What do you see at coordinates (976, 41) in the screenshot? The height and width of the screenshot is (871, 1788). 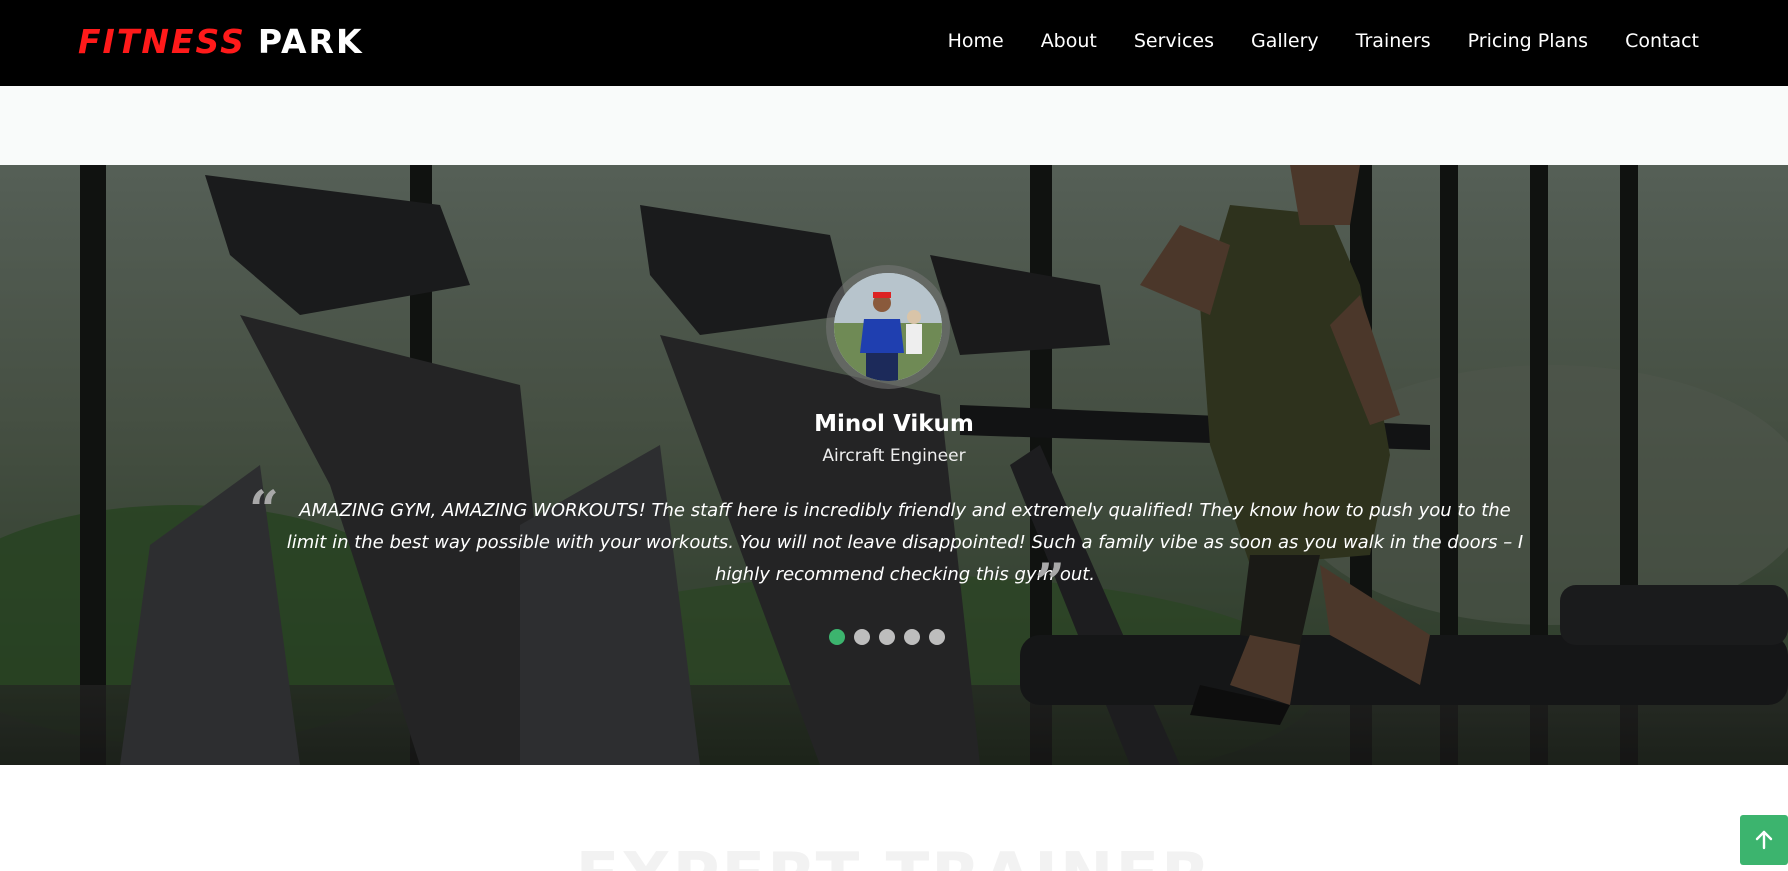 I see `nav-home: Home` at bounding box center [976, 41].